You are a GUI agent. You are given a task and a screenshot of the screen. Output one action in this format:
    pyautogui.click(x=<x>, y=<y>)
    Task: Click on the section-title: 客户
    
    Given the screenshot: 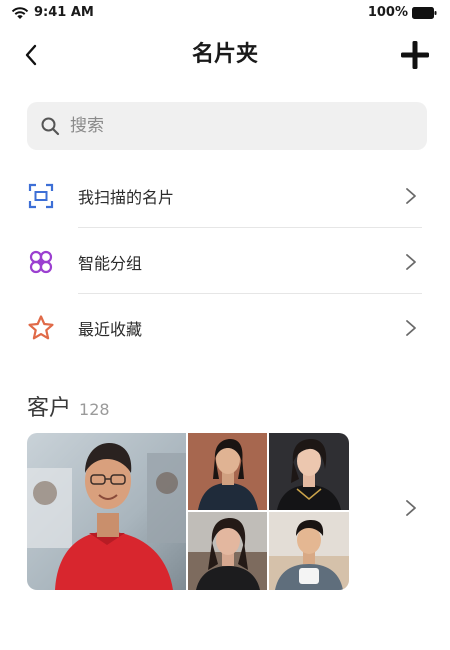 What is the action you would take?
    pyautogui.click(x=49, y=408)
    